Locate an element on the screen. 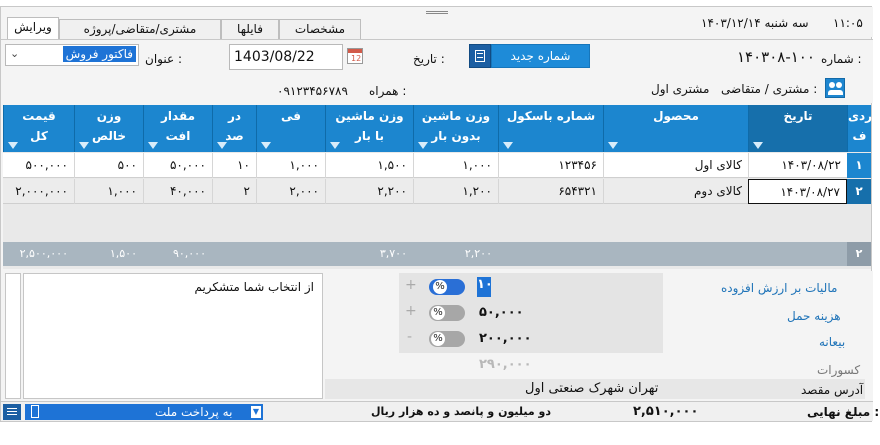 Image resolution: width=880 pixels, height=445 pixels. address-row: تهران شهرک صنعتی اول is located at coordinates (595, 389).